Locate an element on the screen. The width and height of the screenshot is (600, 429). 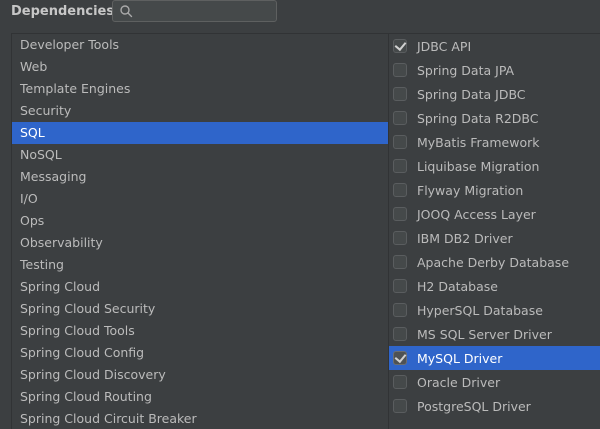
category-item: I/O is located at coordinates (200, 199).